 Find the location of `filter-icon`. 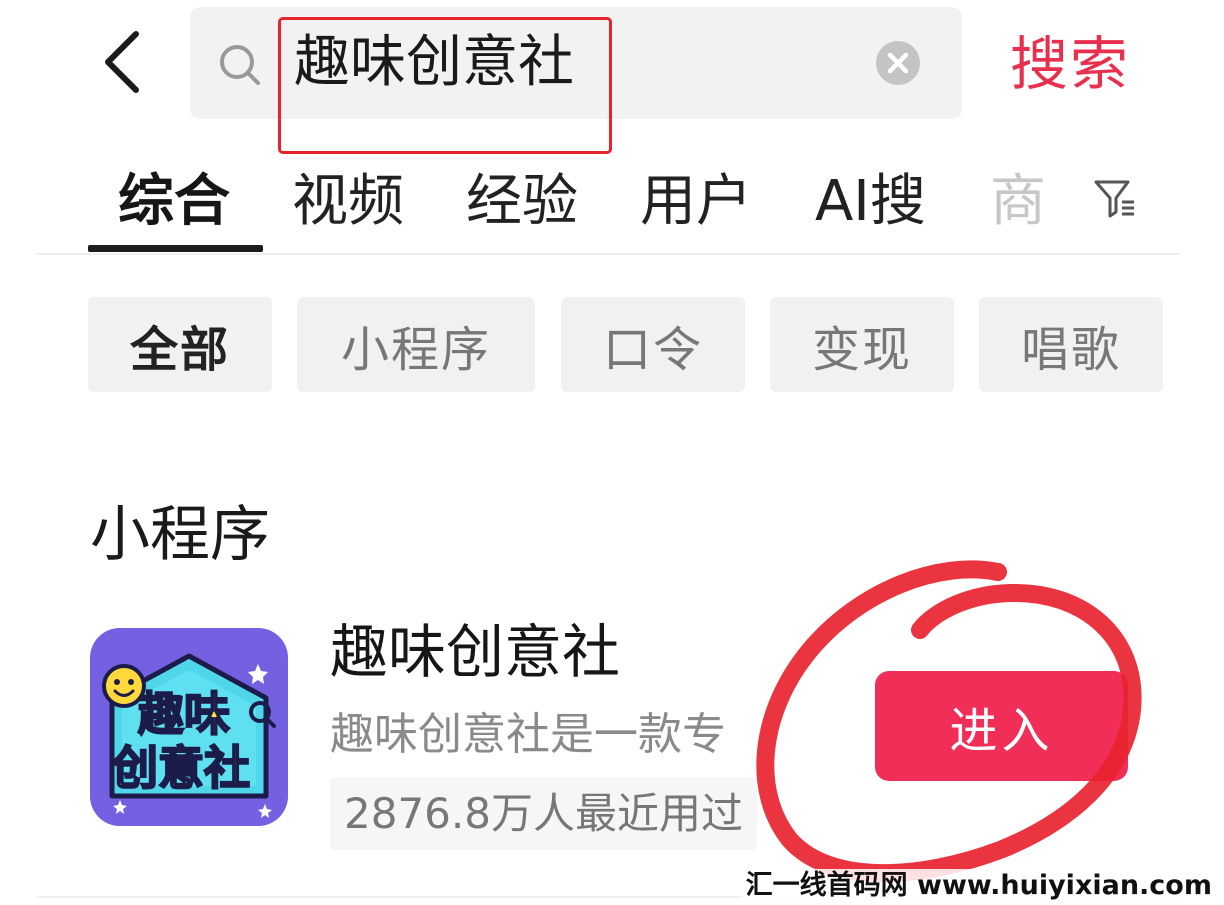

filter-icon is located at coordinates (1114, 198).